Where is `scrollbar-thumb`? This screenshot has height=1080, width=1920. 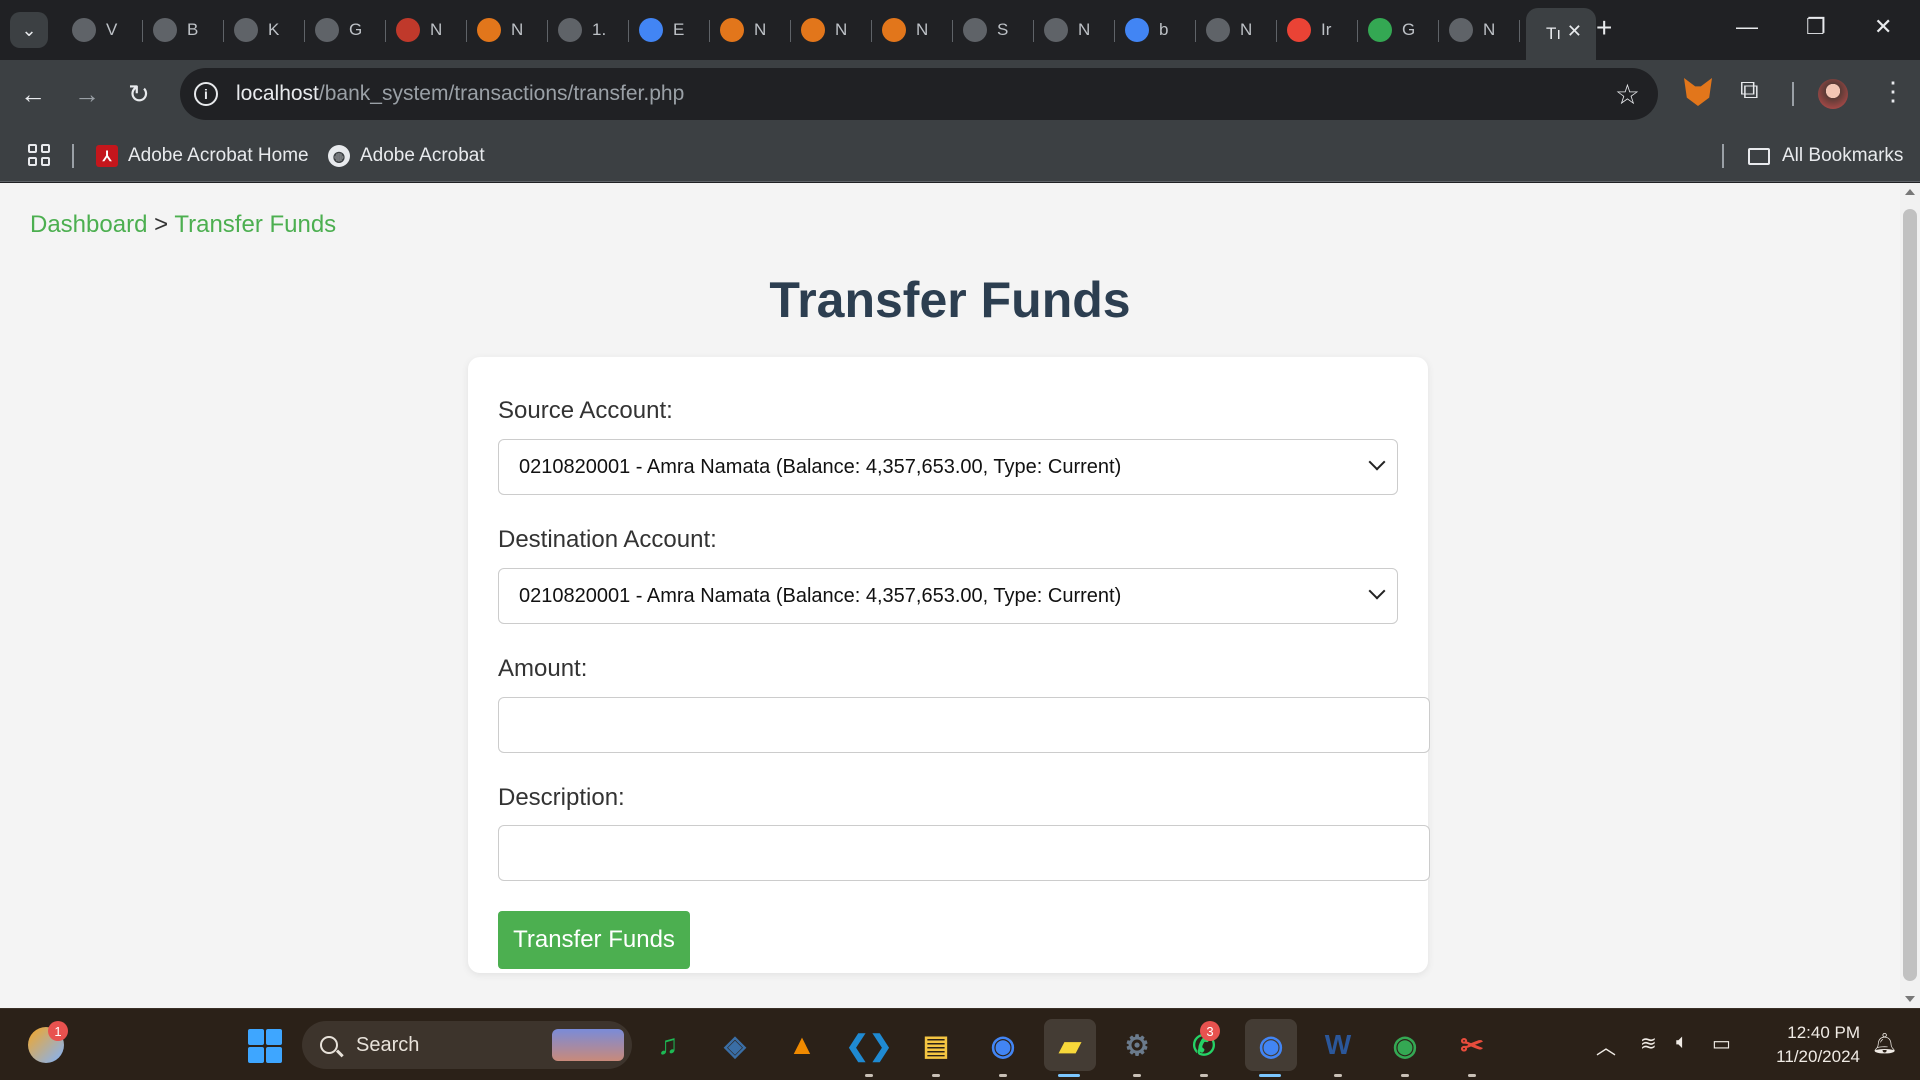 scrollbar-thumb is located at coordinates (1910, 595).